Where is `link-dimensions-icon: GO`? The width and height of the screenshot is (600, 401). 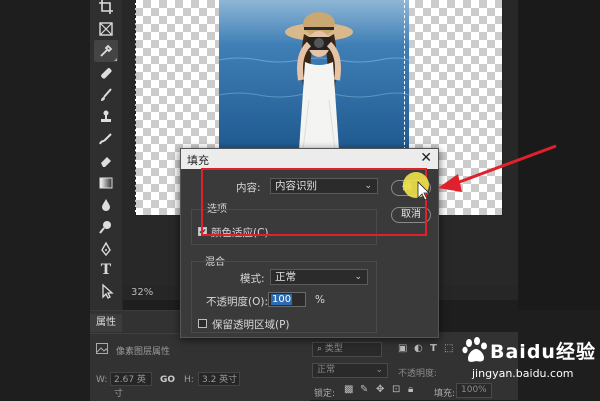
link-dimensions-icon: GO is located at coordinates (167, 380).